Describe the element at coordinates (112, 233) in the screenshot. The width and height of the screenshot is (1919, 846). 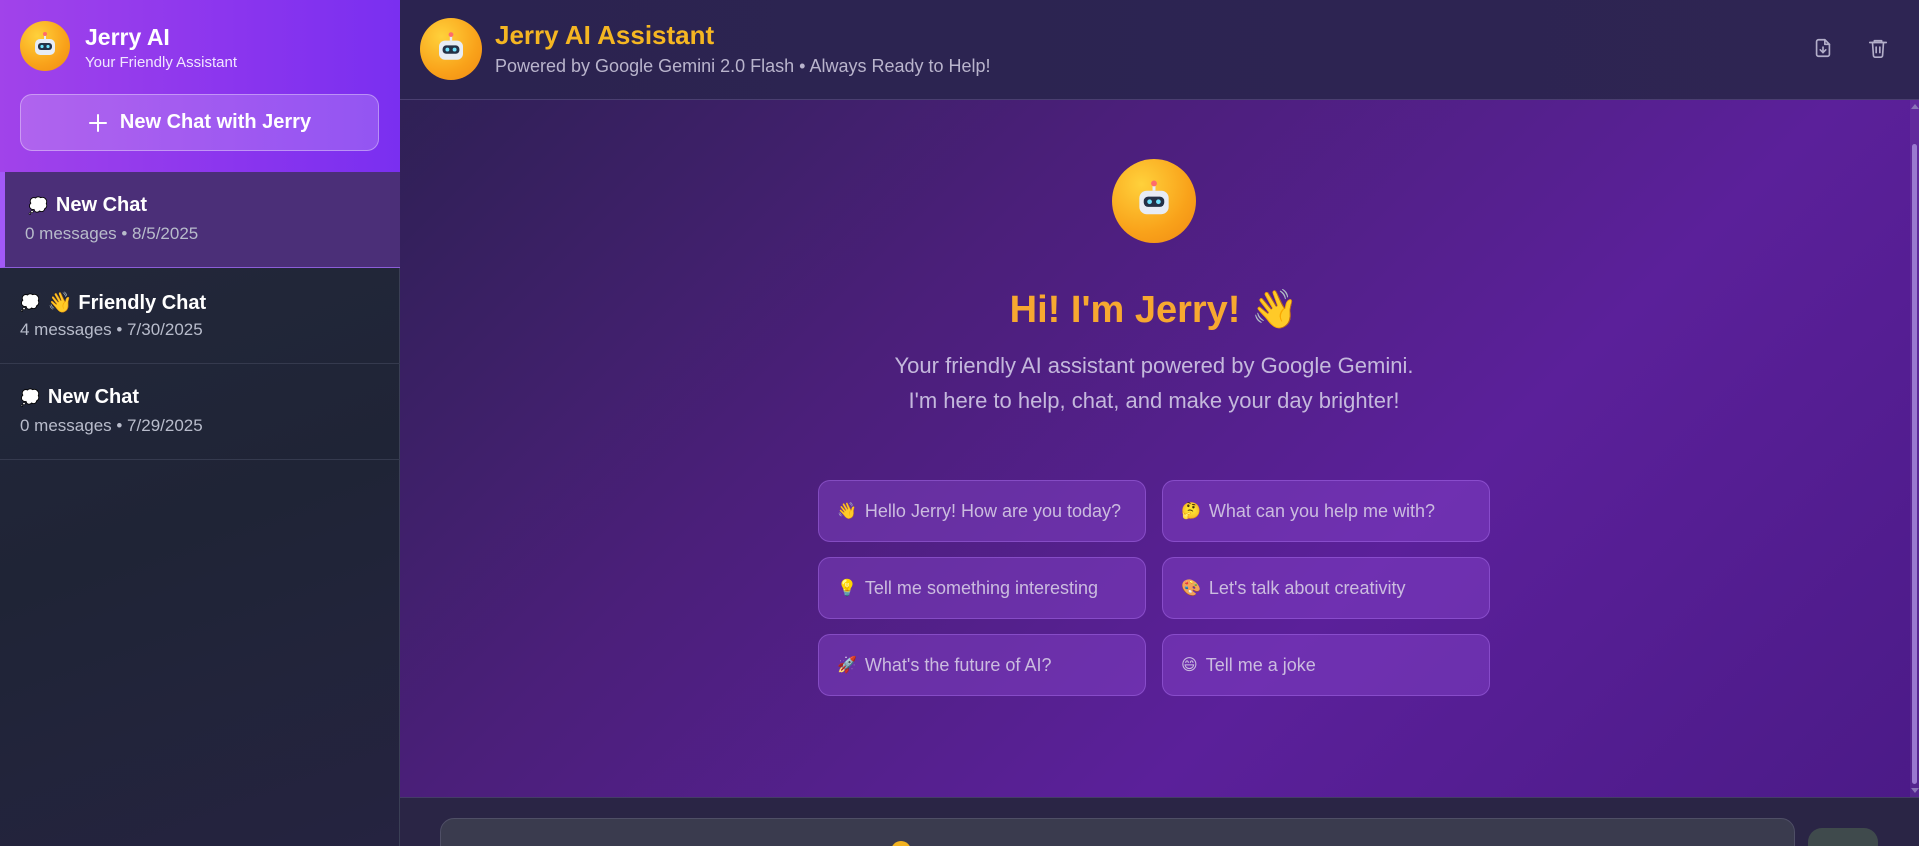
I see `chat-meta: 0 messages • 8/5/2025` at that location.